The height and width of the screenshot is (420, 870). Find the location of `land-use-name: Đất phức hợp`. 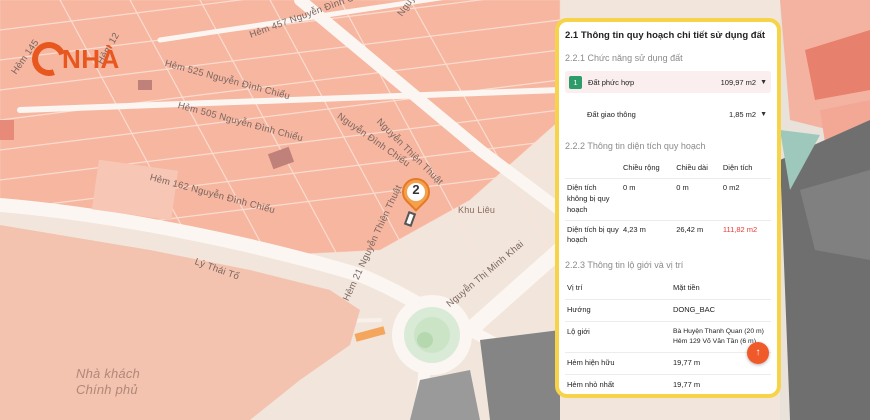

land-use-name: Đất phức hợp is located at coordinates (611, 82).